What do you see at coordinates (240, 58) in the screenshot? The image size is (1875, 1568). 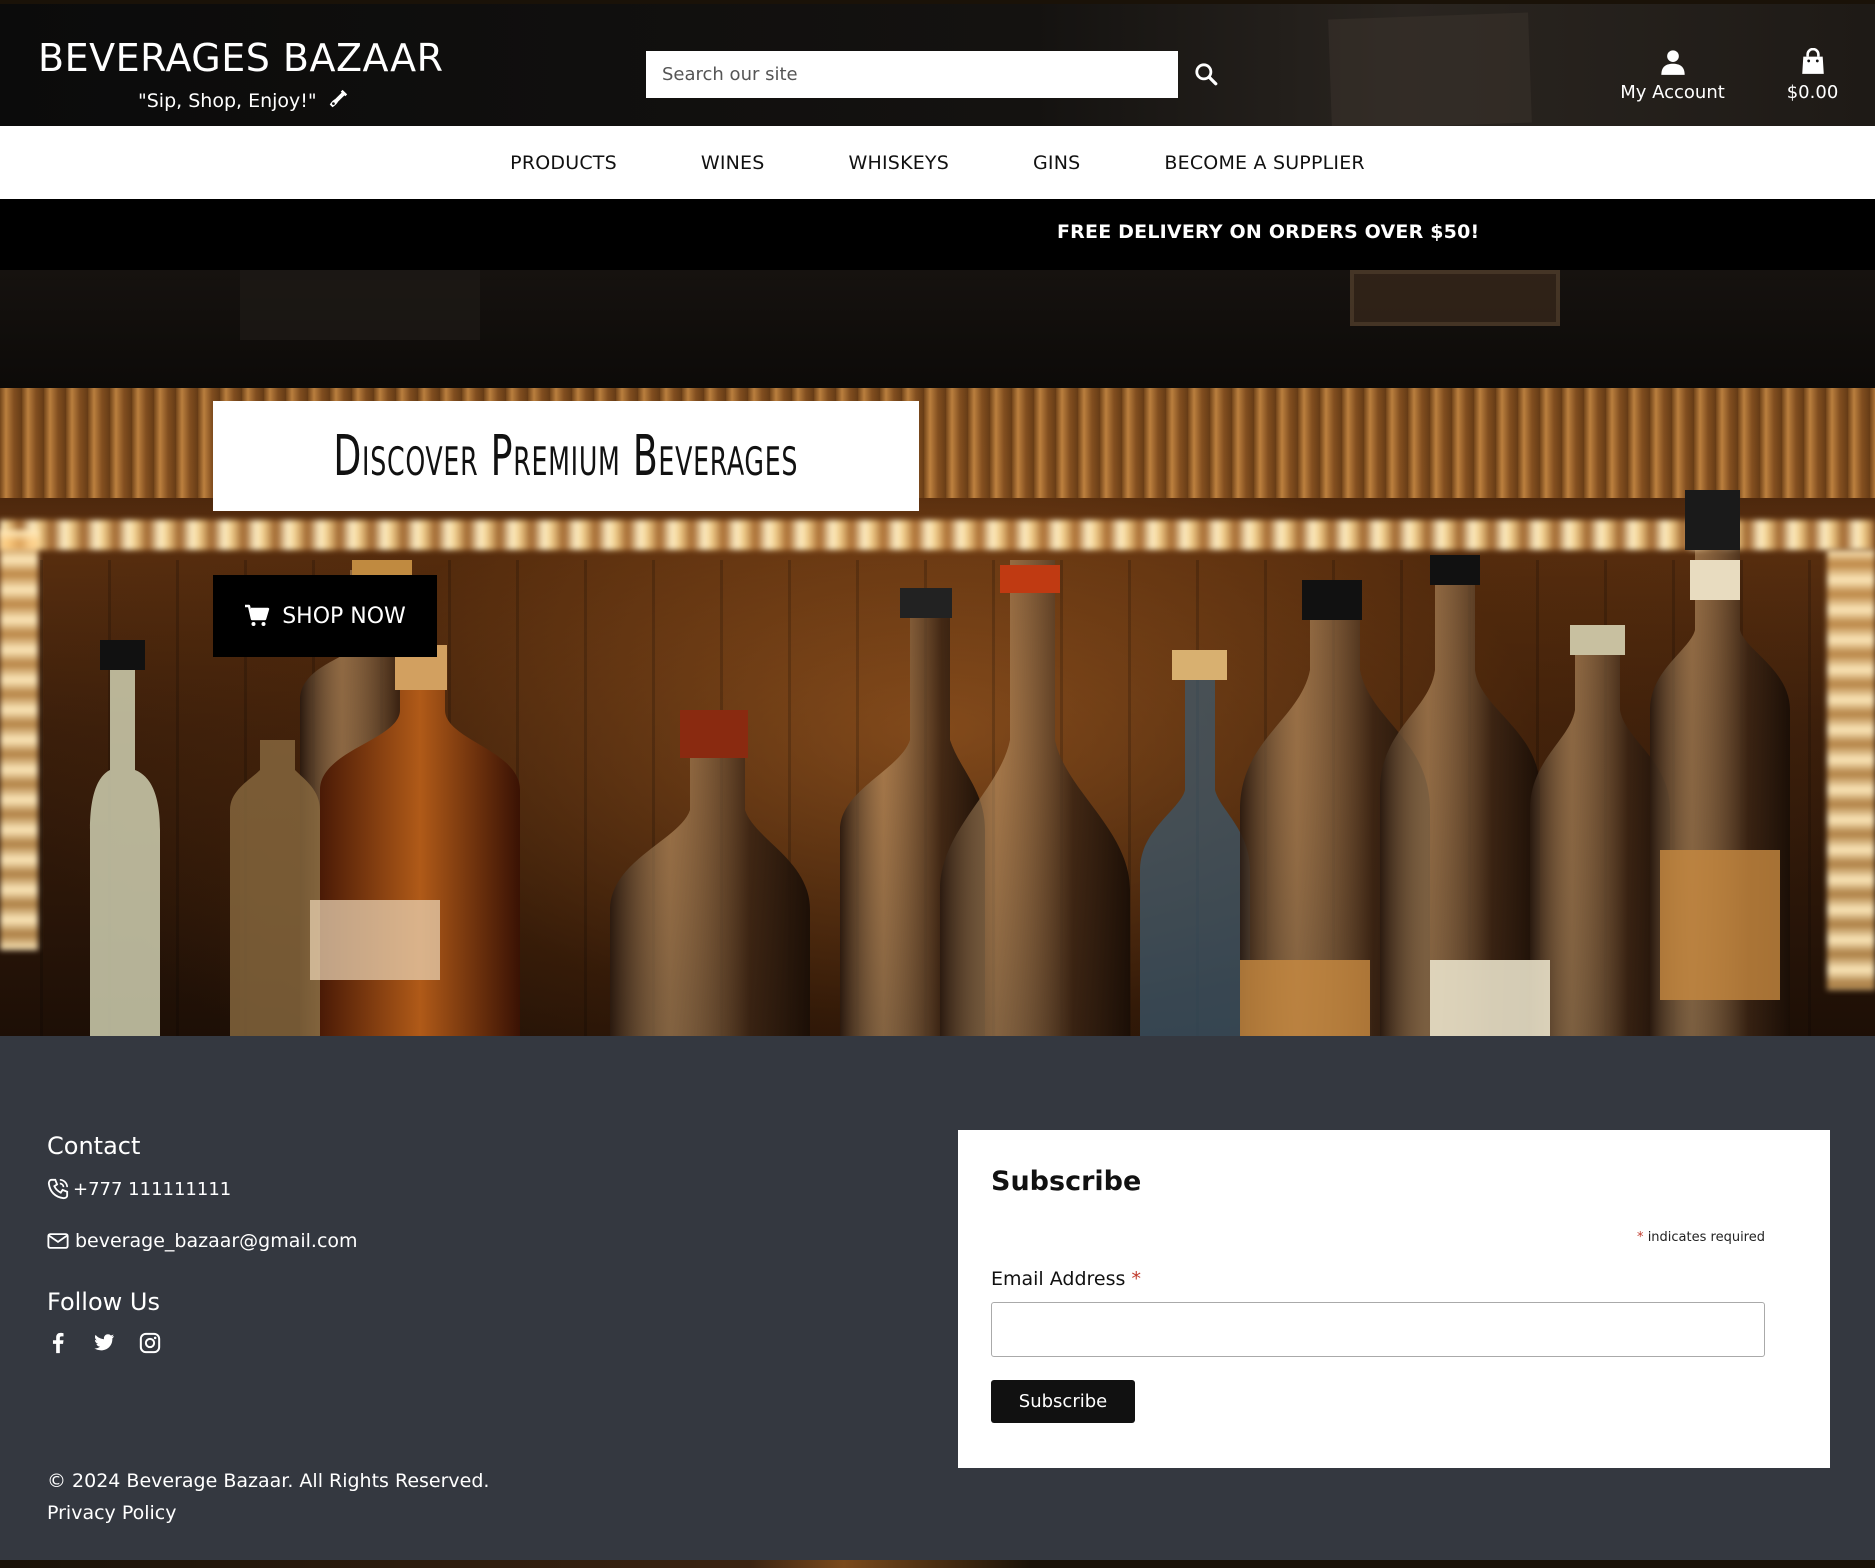 I see `brand-title: BEVERAGES BAZAAR` at bounding box center [240, 58].